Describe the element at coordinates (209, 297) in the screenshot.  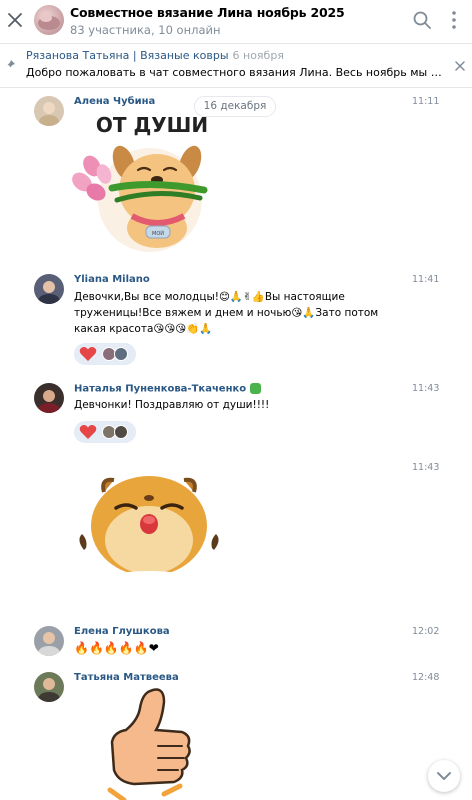
I see `message-line: Девочки,Вы все молодцы!😊🙏✌👍Вы настоящие` at that location.